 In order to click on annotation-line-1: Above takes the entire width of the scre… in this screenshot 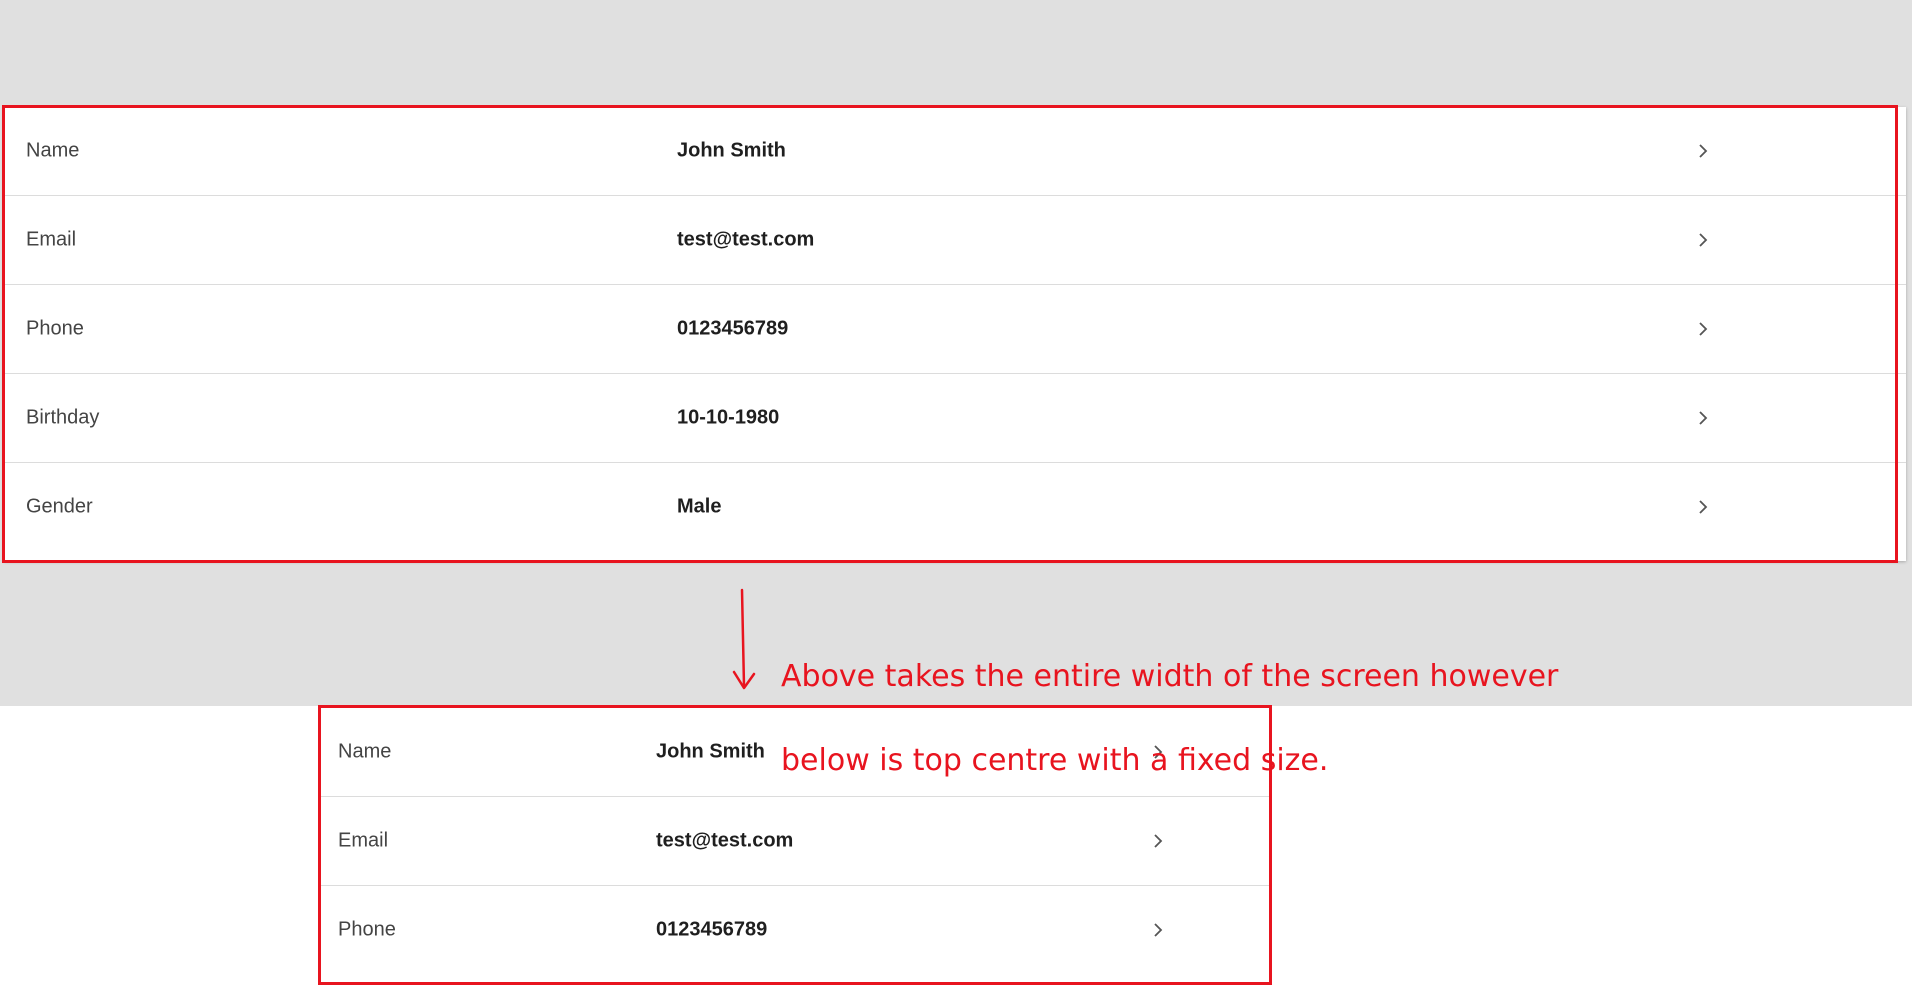, I will do `click(1170, 676)`.